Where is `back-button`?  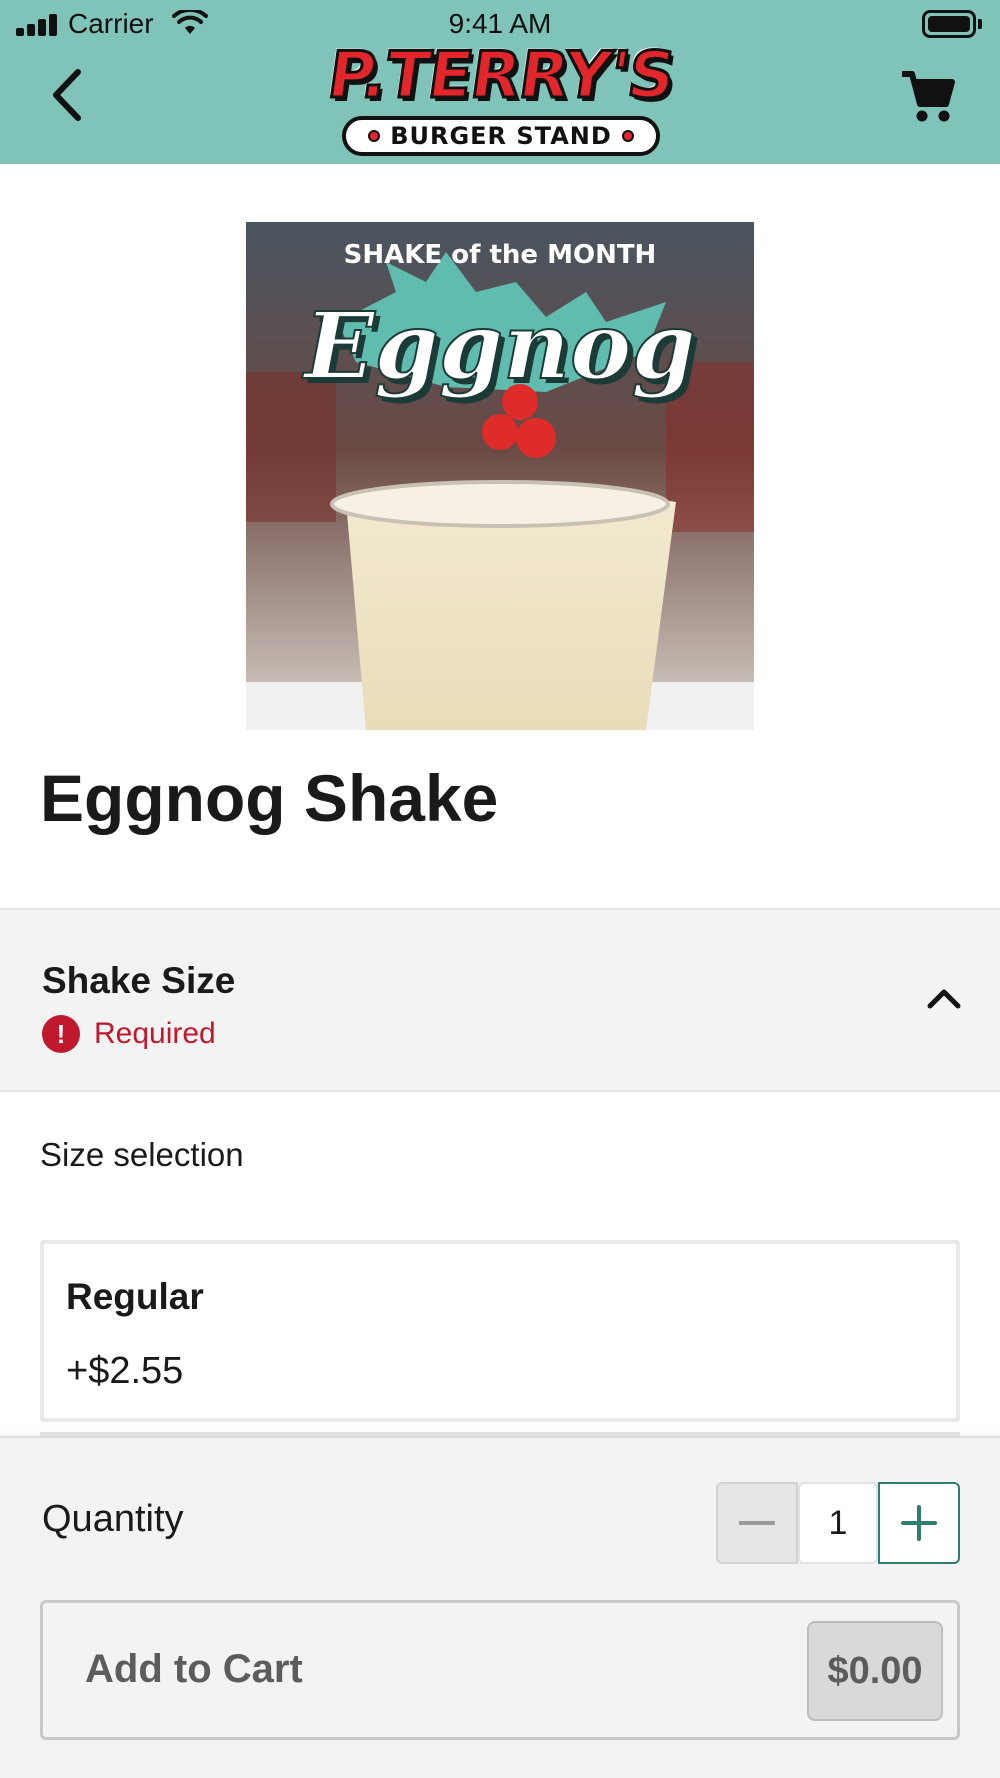 back-button is located at coordinates (68, 95).